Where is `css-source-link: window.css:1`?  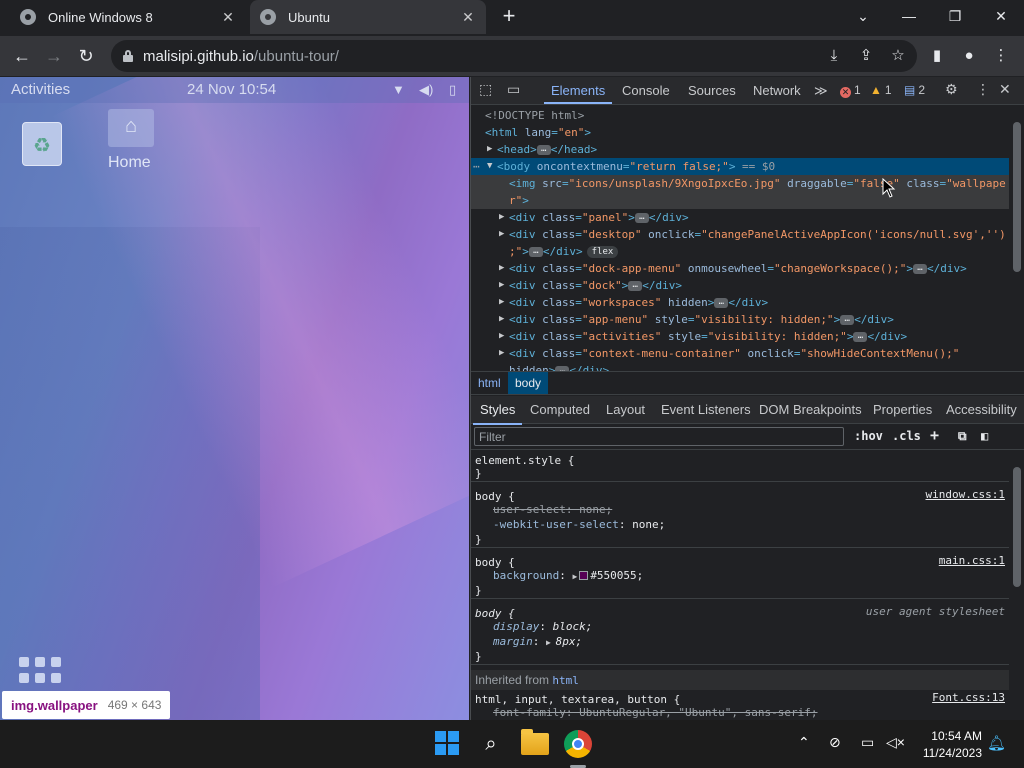 css-source-link: window.css:1 is located at coordinates (965, 494).